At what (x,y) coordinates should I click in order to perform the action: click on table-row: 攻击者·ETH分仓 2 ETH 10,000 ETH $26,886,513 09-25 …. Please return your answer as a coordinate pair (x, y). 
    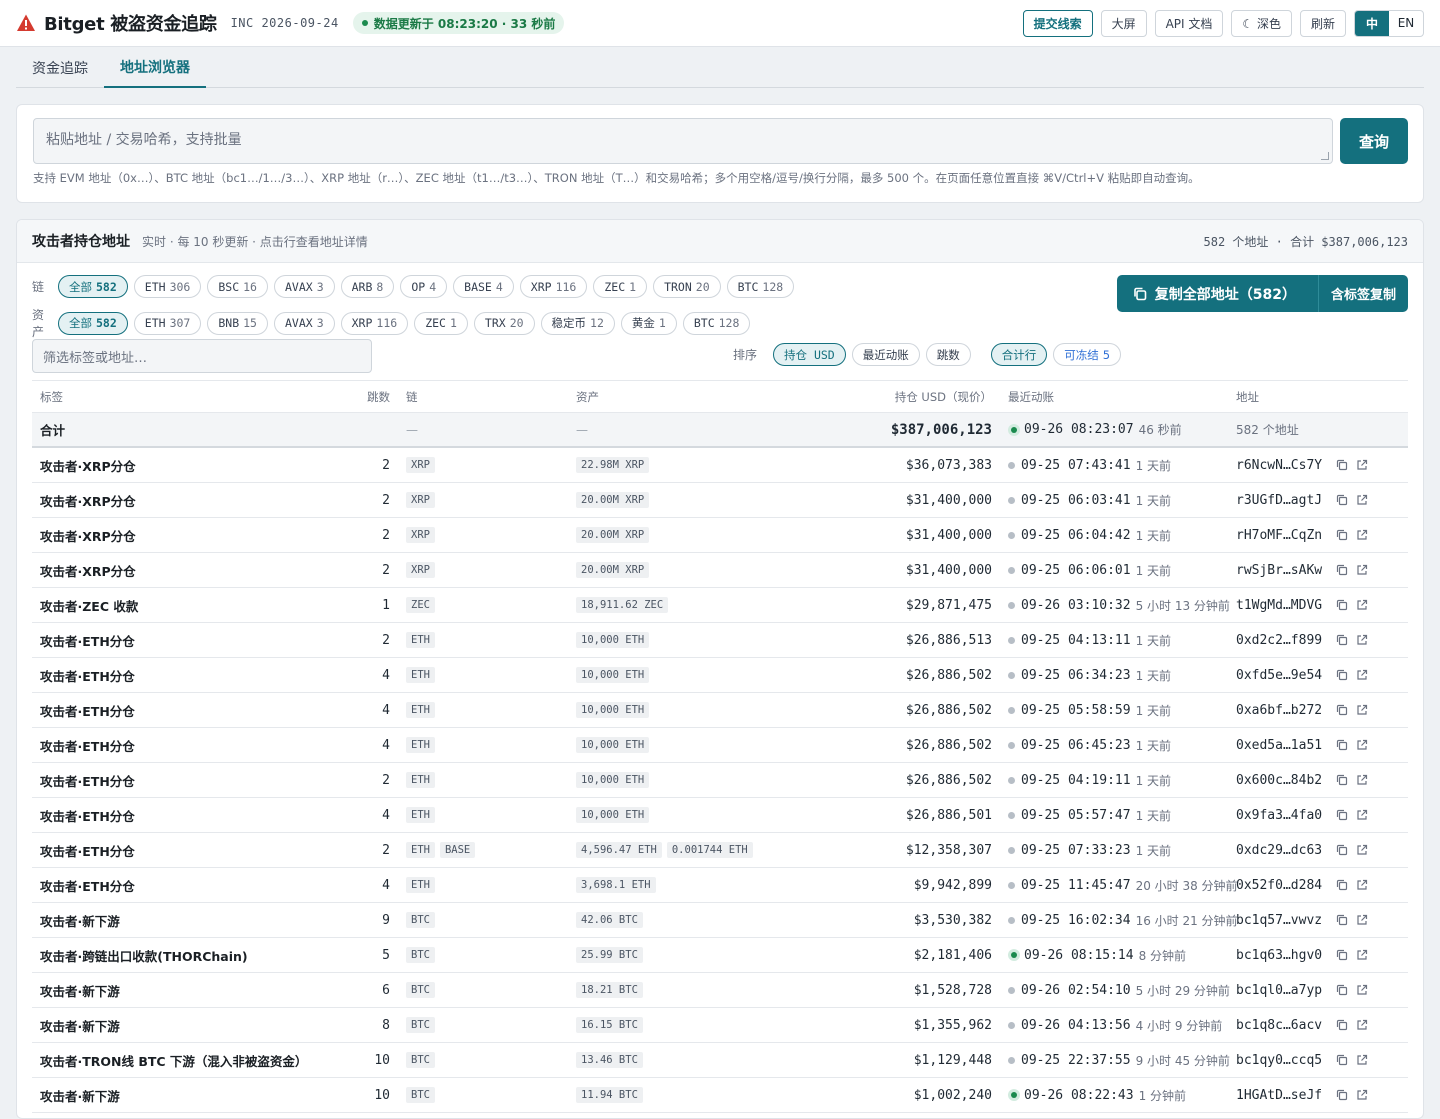
    Looking at the image, I should click on (720, 640).